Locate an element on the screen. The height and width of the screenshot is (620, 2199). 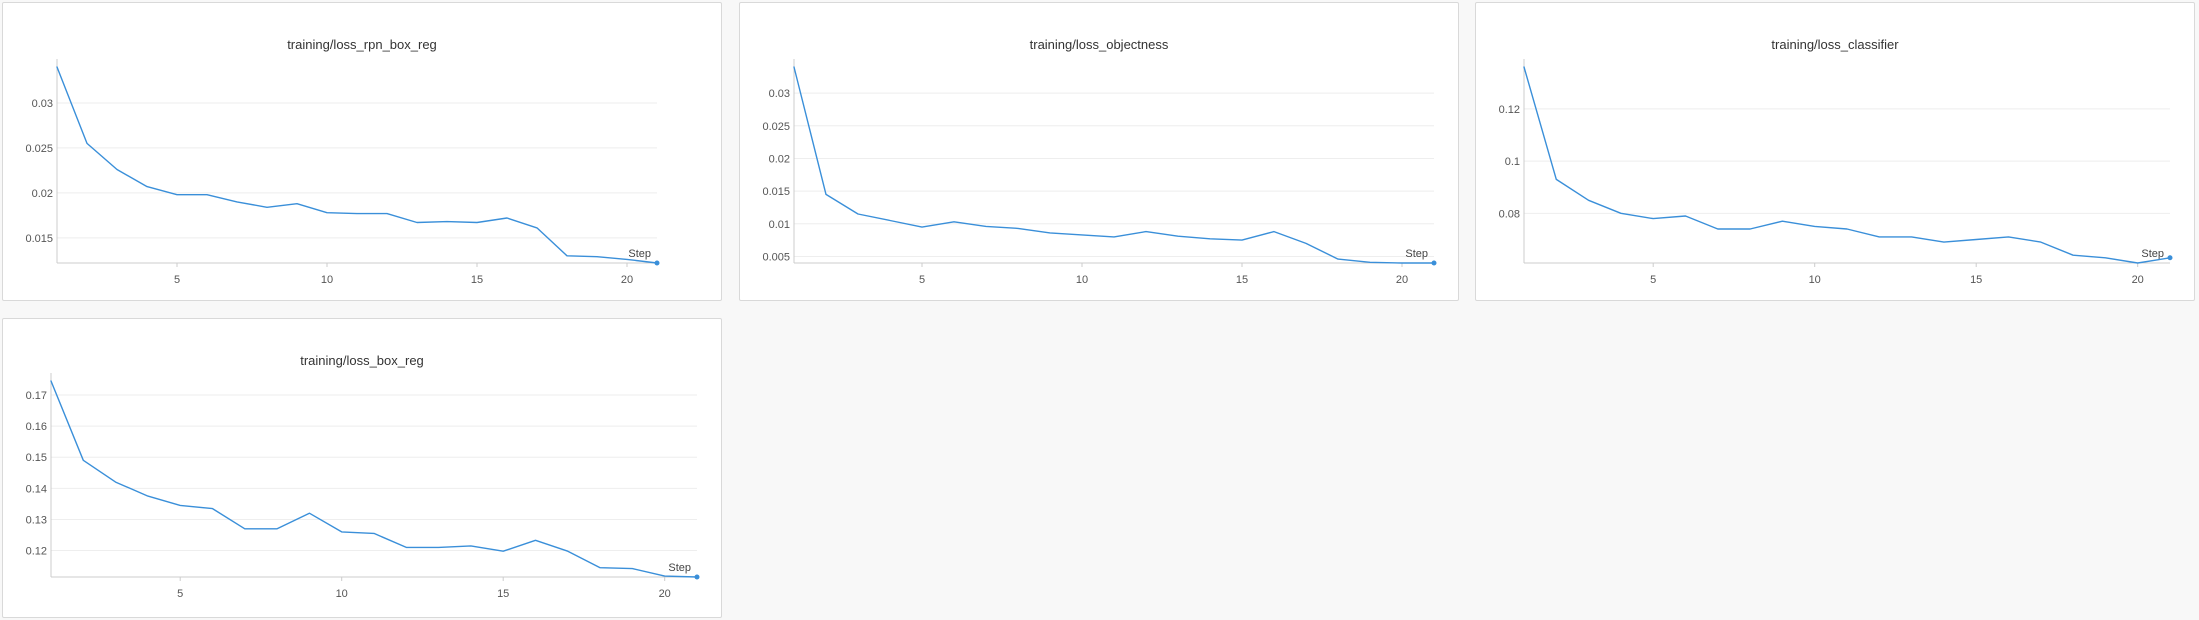
line-chart-loss-box-reg: 0.12 0.13 0.14 0.15 0.16 0.17 5 10 15 20 Step is located at coordinates (363, 486).